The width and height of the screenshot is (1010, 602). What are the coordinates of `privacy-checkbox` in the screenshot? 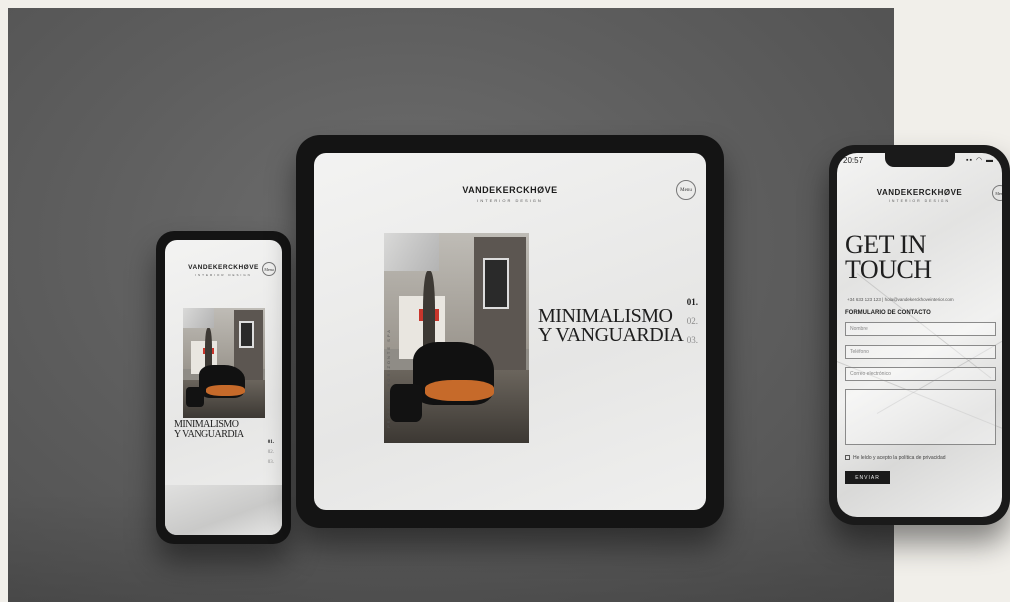 It's located at (847, 457).